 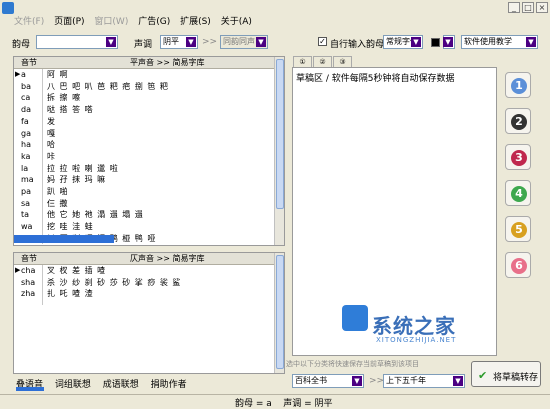 I want to click on draft-text: 草稿区 / 软件每隔5秒钟将自动保存数据, so click(x=375, y=79).